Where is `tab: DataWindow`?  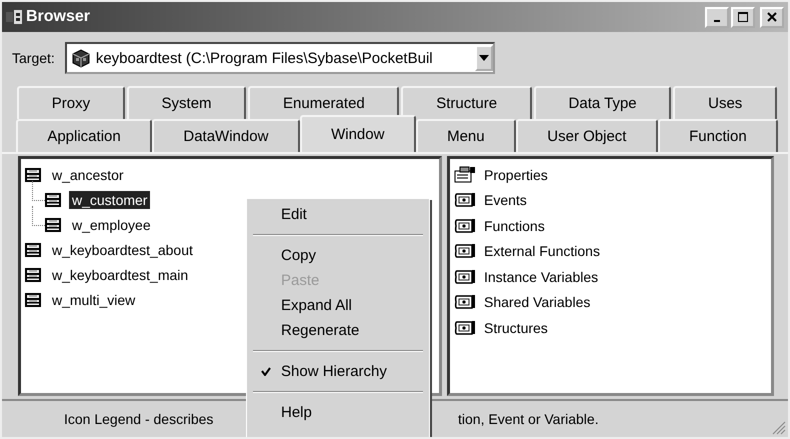
tab: DataWindow is located at coordinates (226, 135).